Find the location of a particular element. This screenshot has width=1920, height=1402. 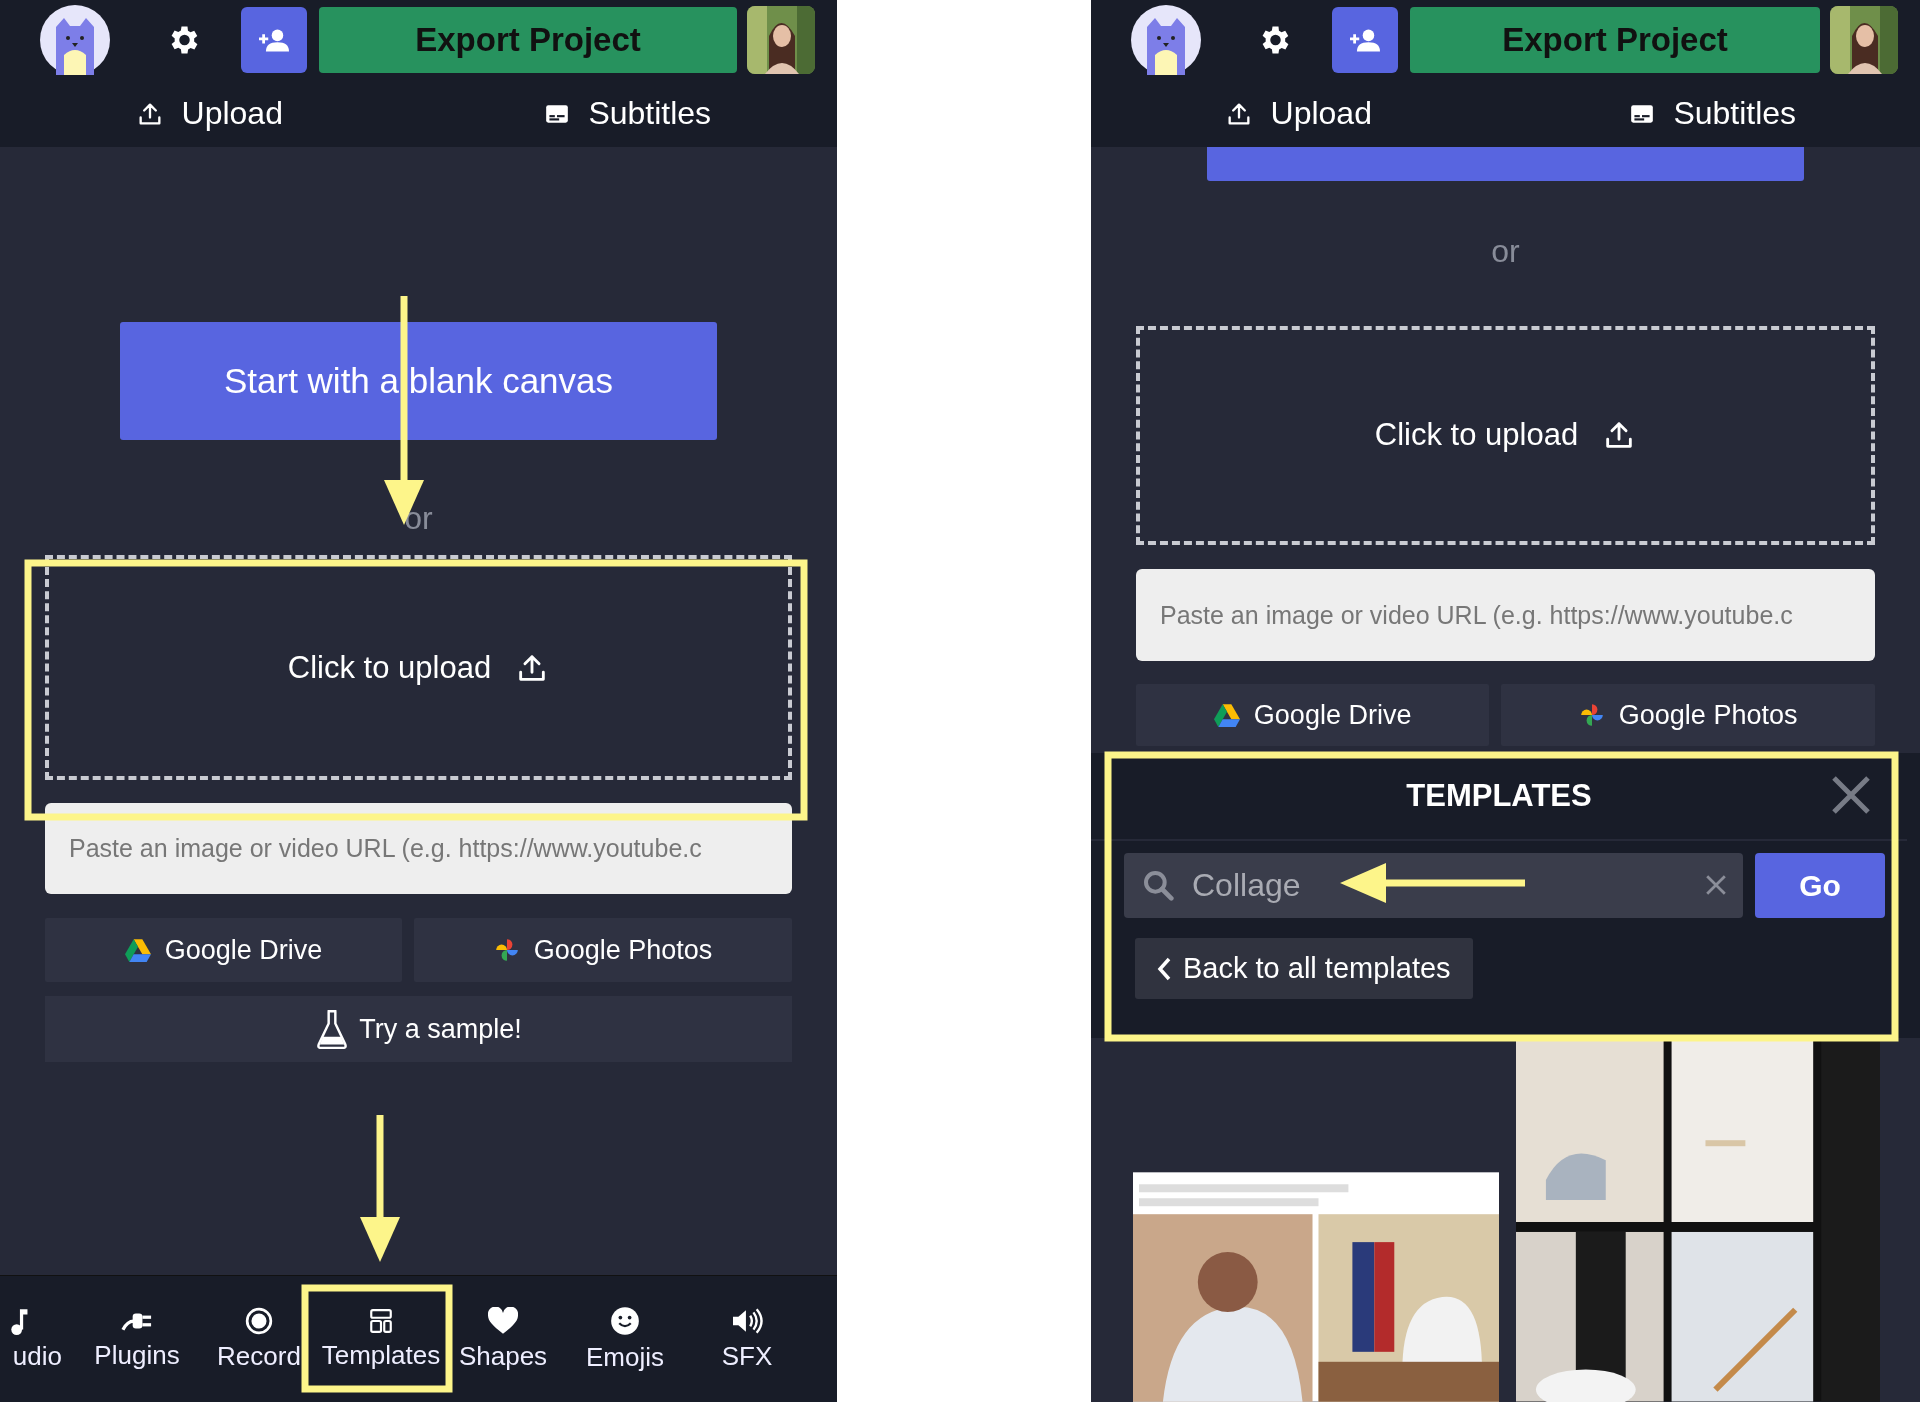

nav-item: Plugins is located at coordinates (137, 1339).